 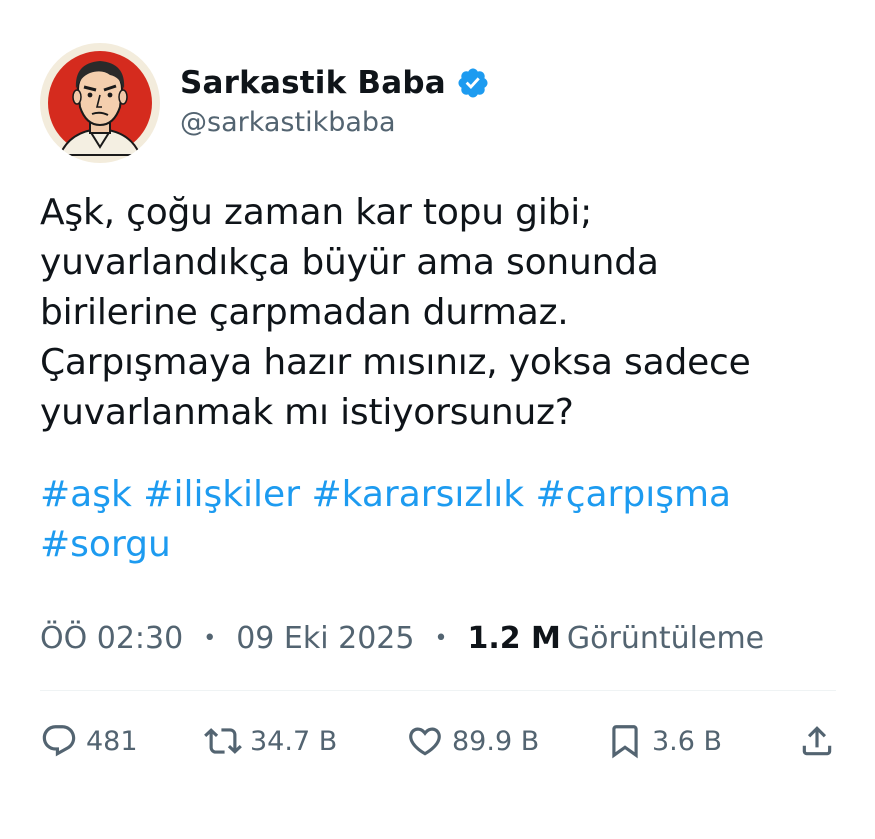 What do you see at coordinates (86, 494) in the screenshot?
I see `hashtag-link: #aşk` at bounding box center [86, 494].